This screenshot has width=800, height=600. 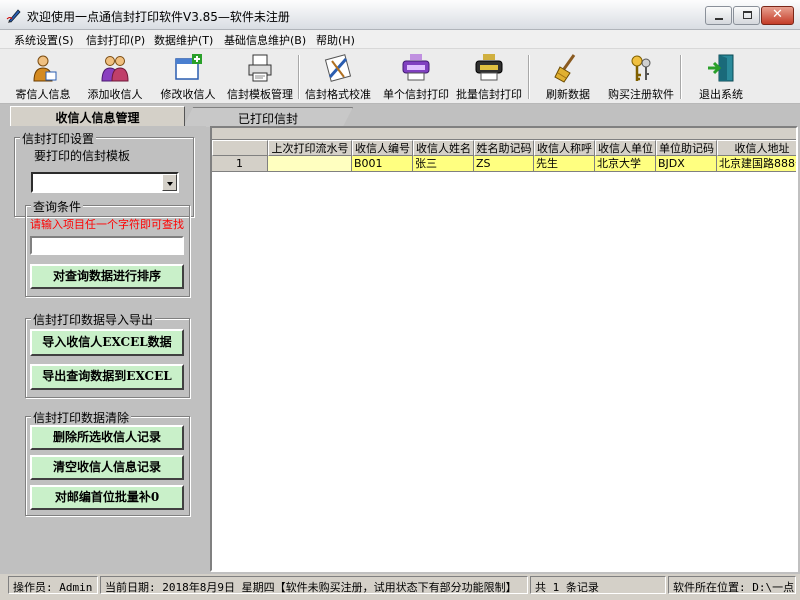 I want to click on close-button: ✕, so click(x=777, y=15).